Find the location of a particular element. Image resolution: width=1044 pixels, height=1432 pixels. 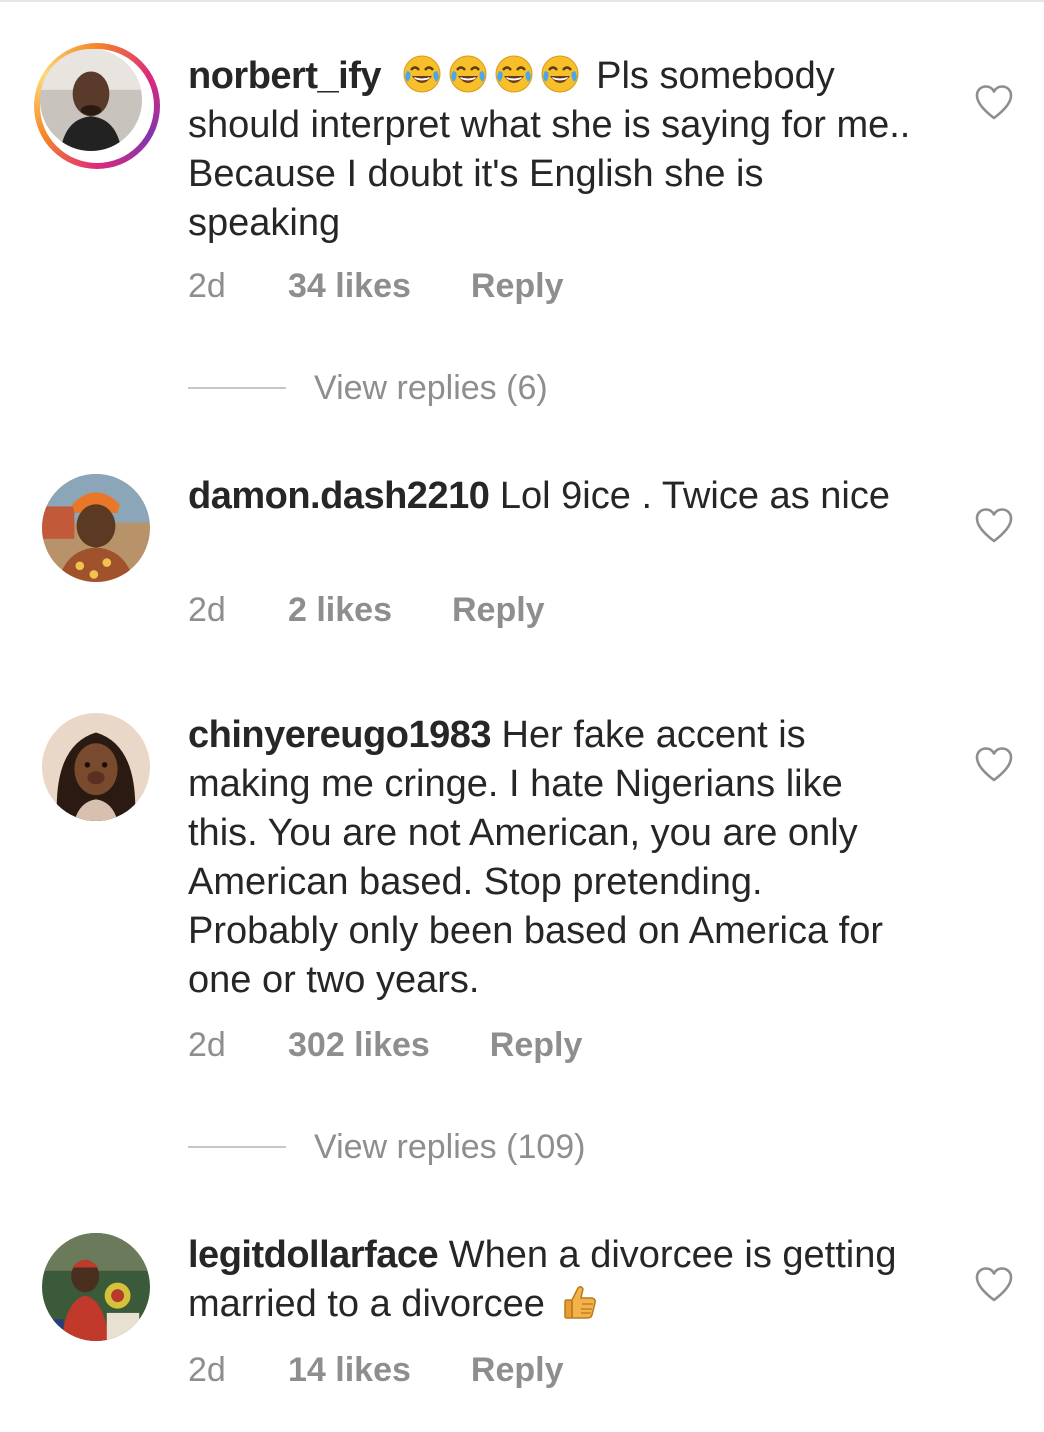

comment-body: damon.dash2210 Lol 9ice . Twice as nice is located at coordinates (553, 496).